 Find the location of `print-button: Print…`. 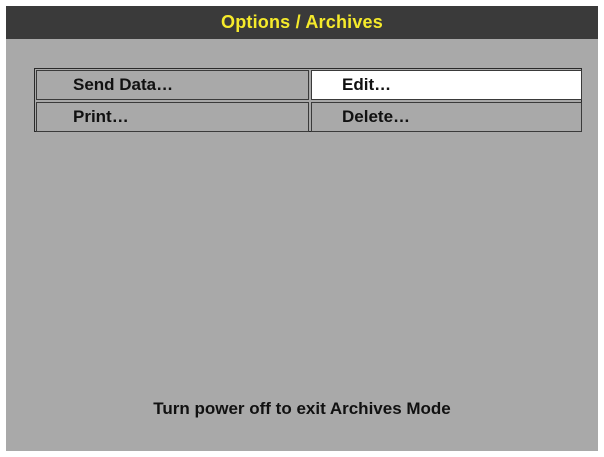

print-button: Print… is located at coordinates (172, 117).